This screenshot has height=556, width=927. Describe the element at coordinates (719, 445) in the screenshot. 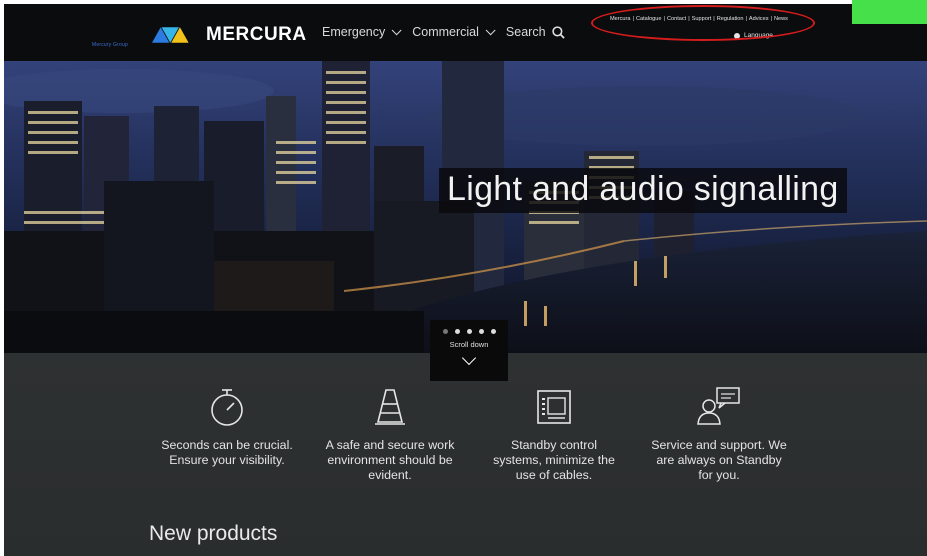

I see `feature-text-line: Service and support. We` at that location.